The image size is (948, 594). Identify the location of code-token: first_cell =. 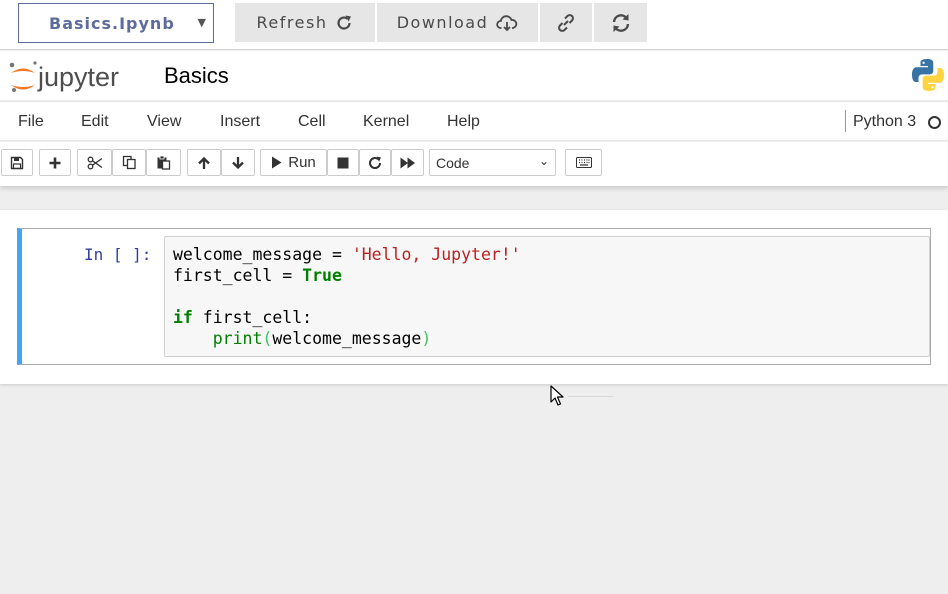
(238, 275).